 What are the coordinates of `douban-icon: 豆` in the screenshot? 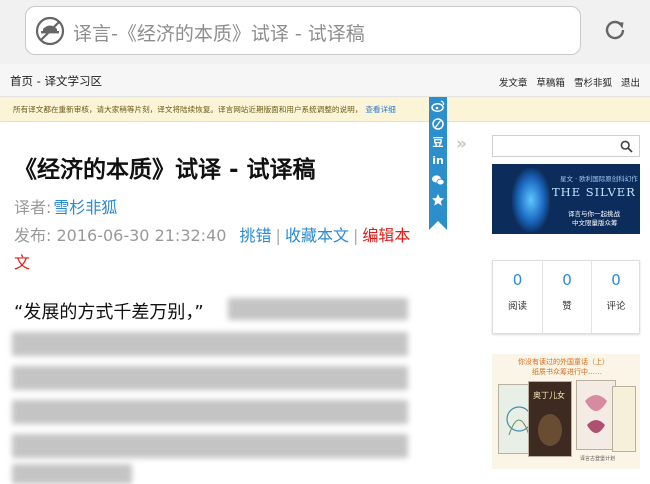 It's located at (438, 143).